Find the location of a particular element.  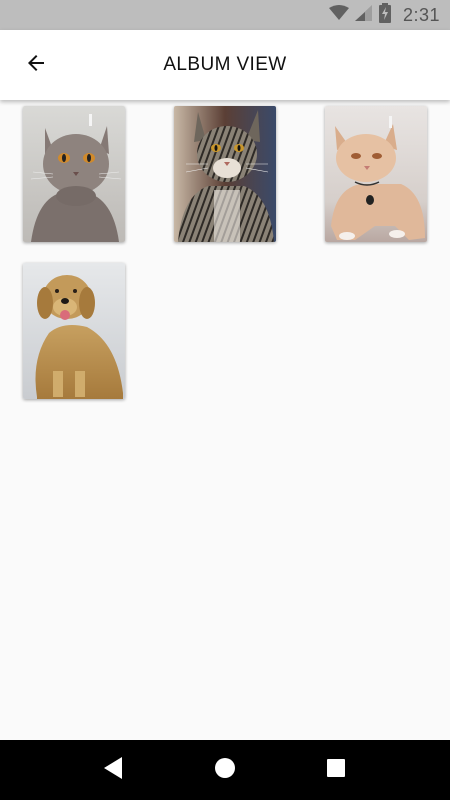

clock-time: 2:31 is located at coordinates (421, 14).